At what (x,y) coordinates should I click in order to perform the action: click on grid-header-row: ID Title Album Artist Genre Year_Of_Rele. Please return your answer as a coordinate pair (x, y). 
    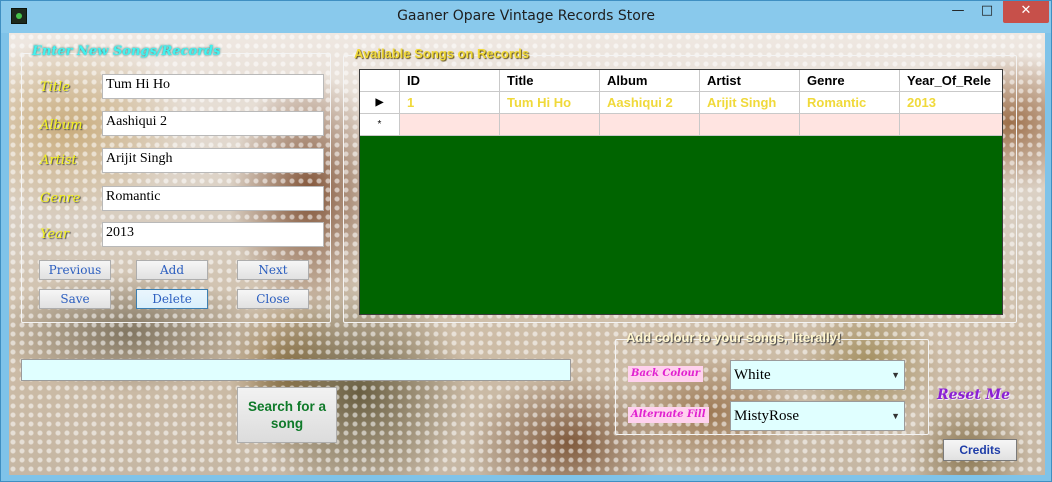
    Looking at the image, I should click on (681, 81).